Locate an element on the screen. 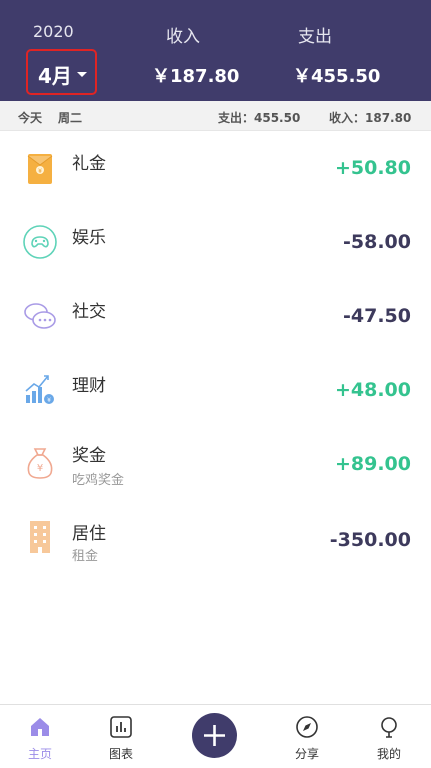 This screenshot has height=768, width=431. item-amount: -350.00 is located at coordinates (370, 540).